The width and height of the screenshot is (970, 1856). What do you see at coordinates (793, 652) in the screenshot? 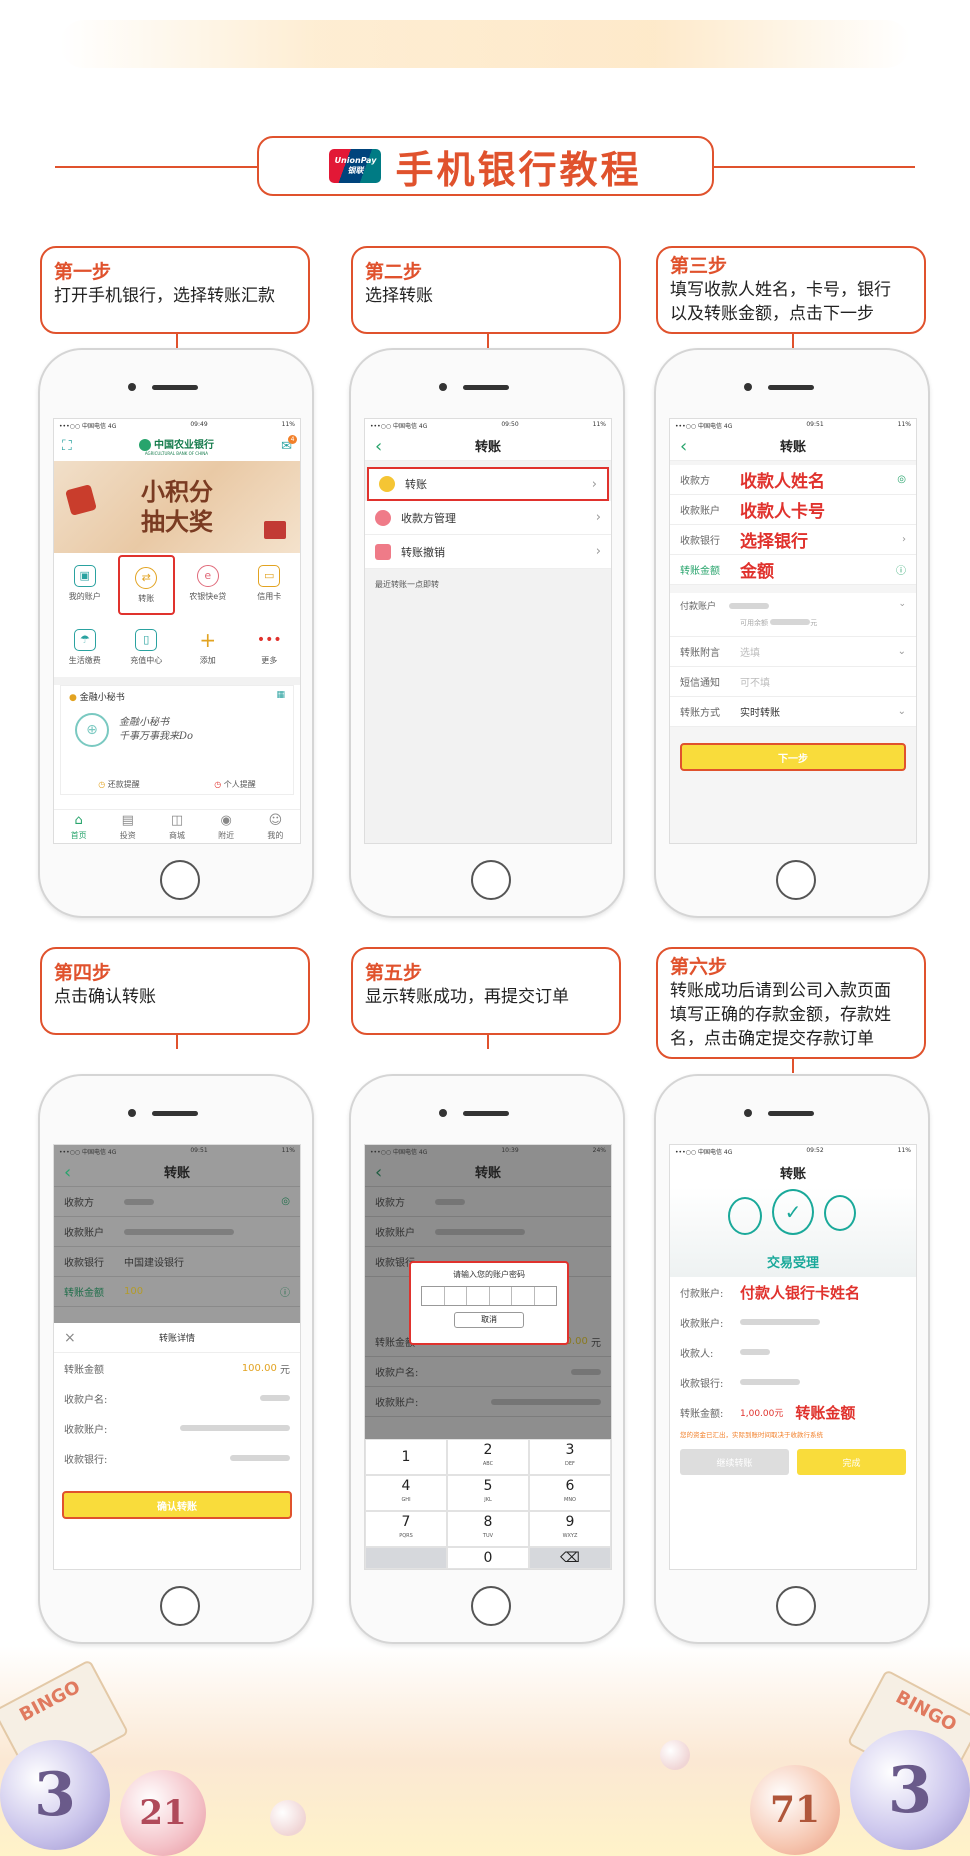
I see `memo-field: 转账附言 选填 ⌄` at bounding box center [793, 652].